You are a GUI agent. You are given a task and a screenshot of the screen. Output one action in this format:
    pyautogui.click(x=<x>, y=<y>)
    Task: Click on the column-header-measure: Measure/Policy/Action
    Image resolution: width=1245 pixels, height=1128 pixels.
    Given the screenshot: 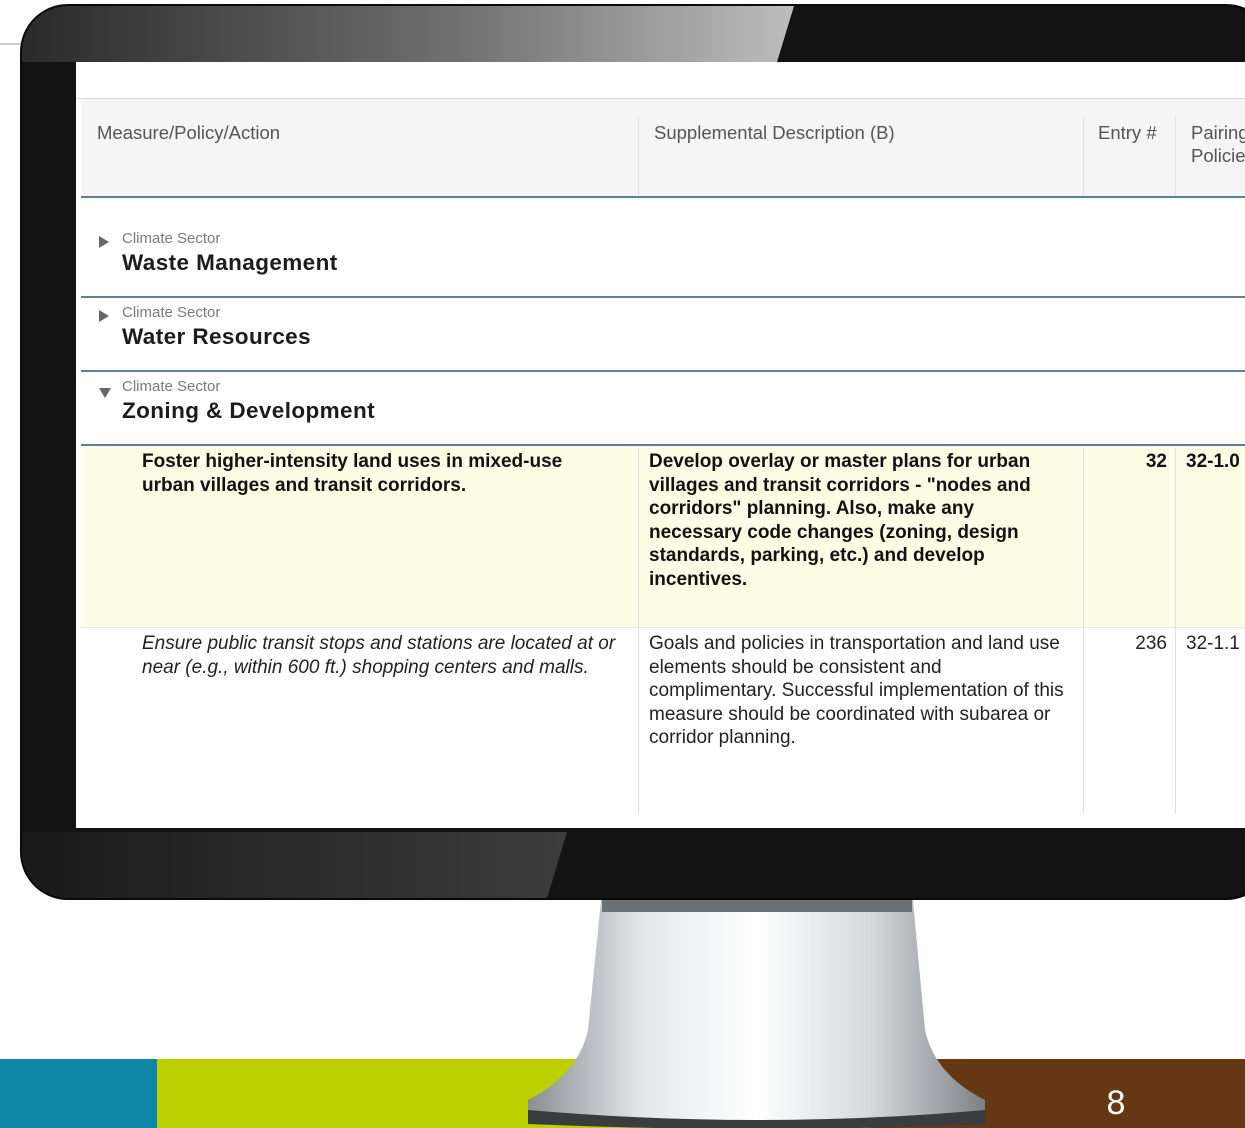 What is the action you would take?
    pyautogui.click(x=188, y=132)
    